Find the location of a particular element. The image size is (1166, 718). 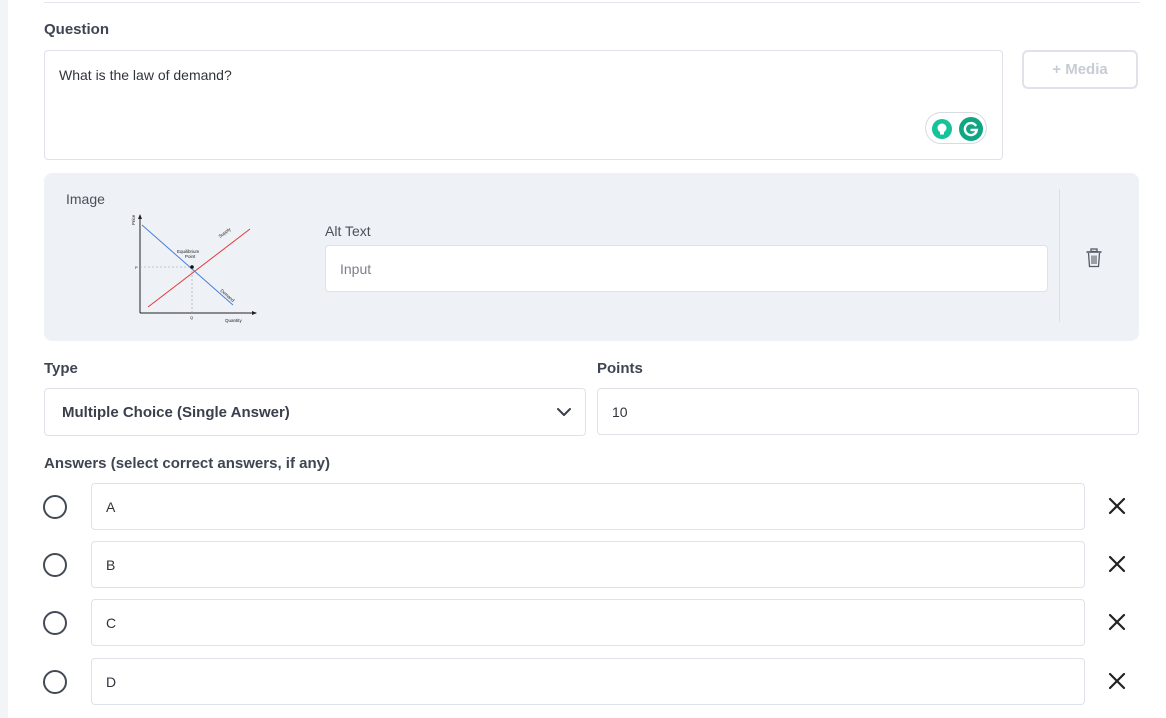

answer-row: C is located at coordinates (583, 623).